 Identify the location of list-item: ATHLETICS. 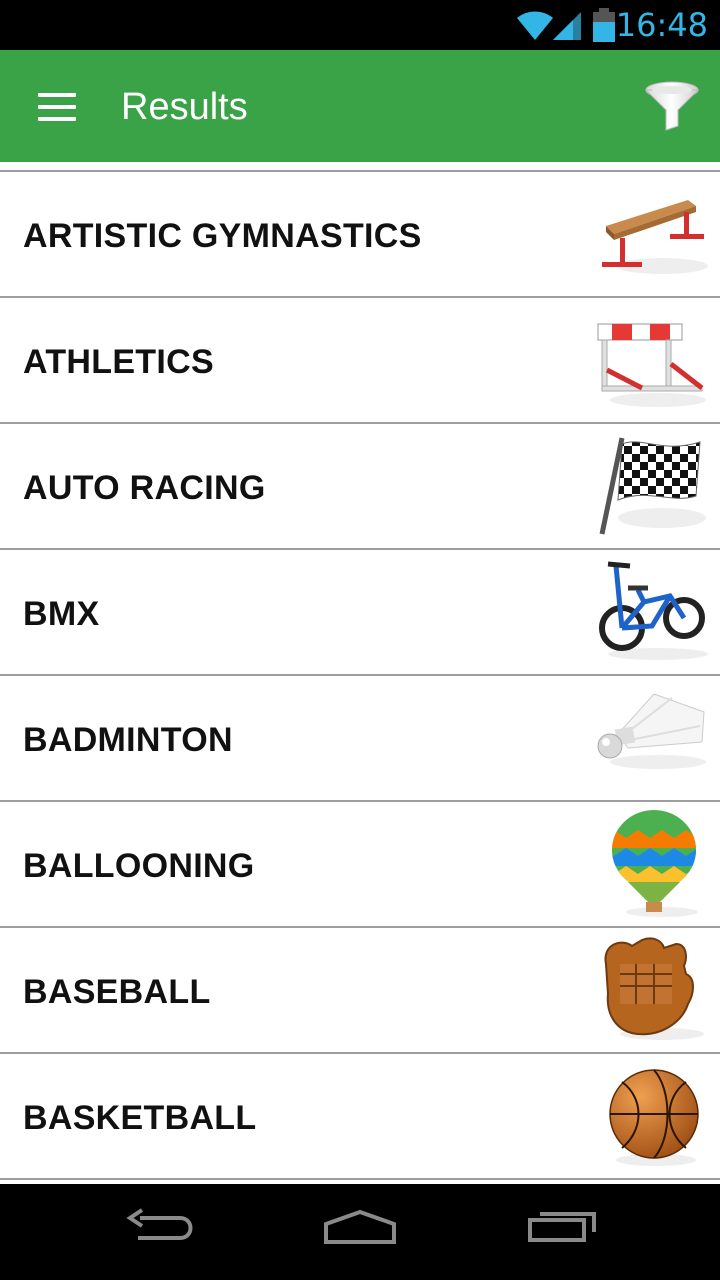
(360, 361).